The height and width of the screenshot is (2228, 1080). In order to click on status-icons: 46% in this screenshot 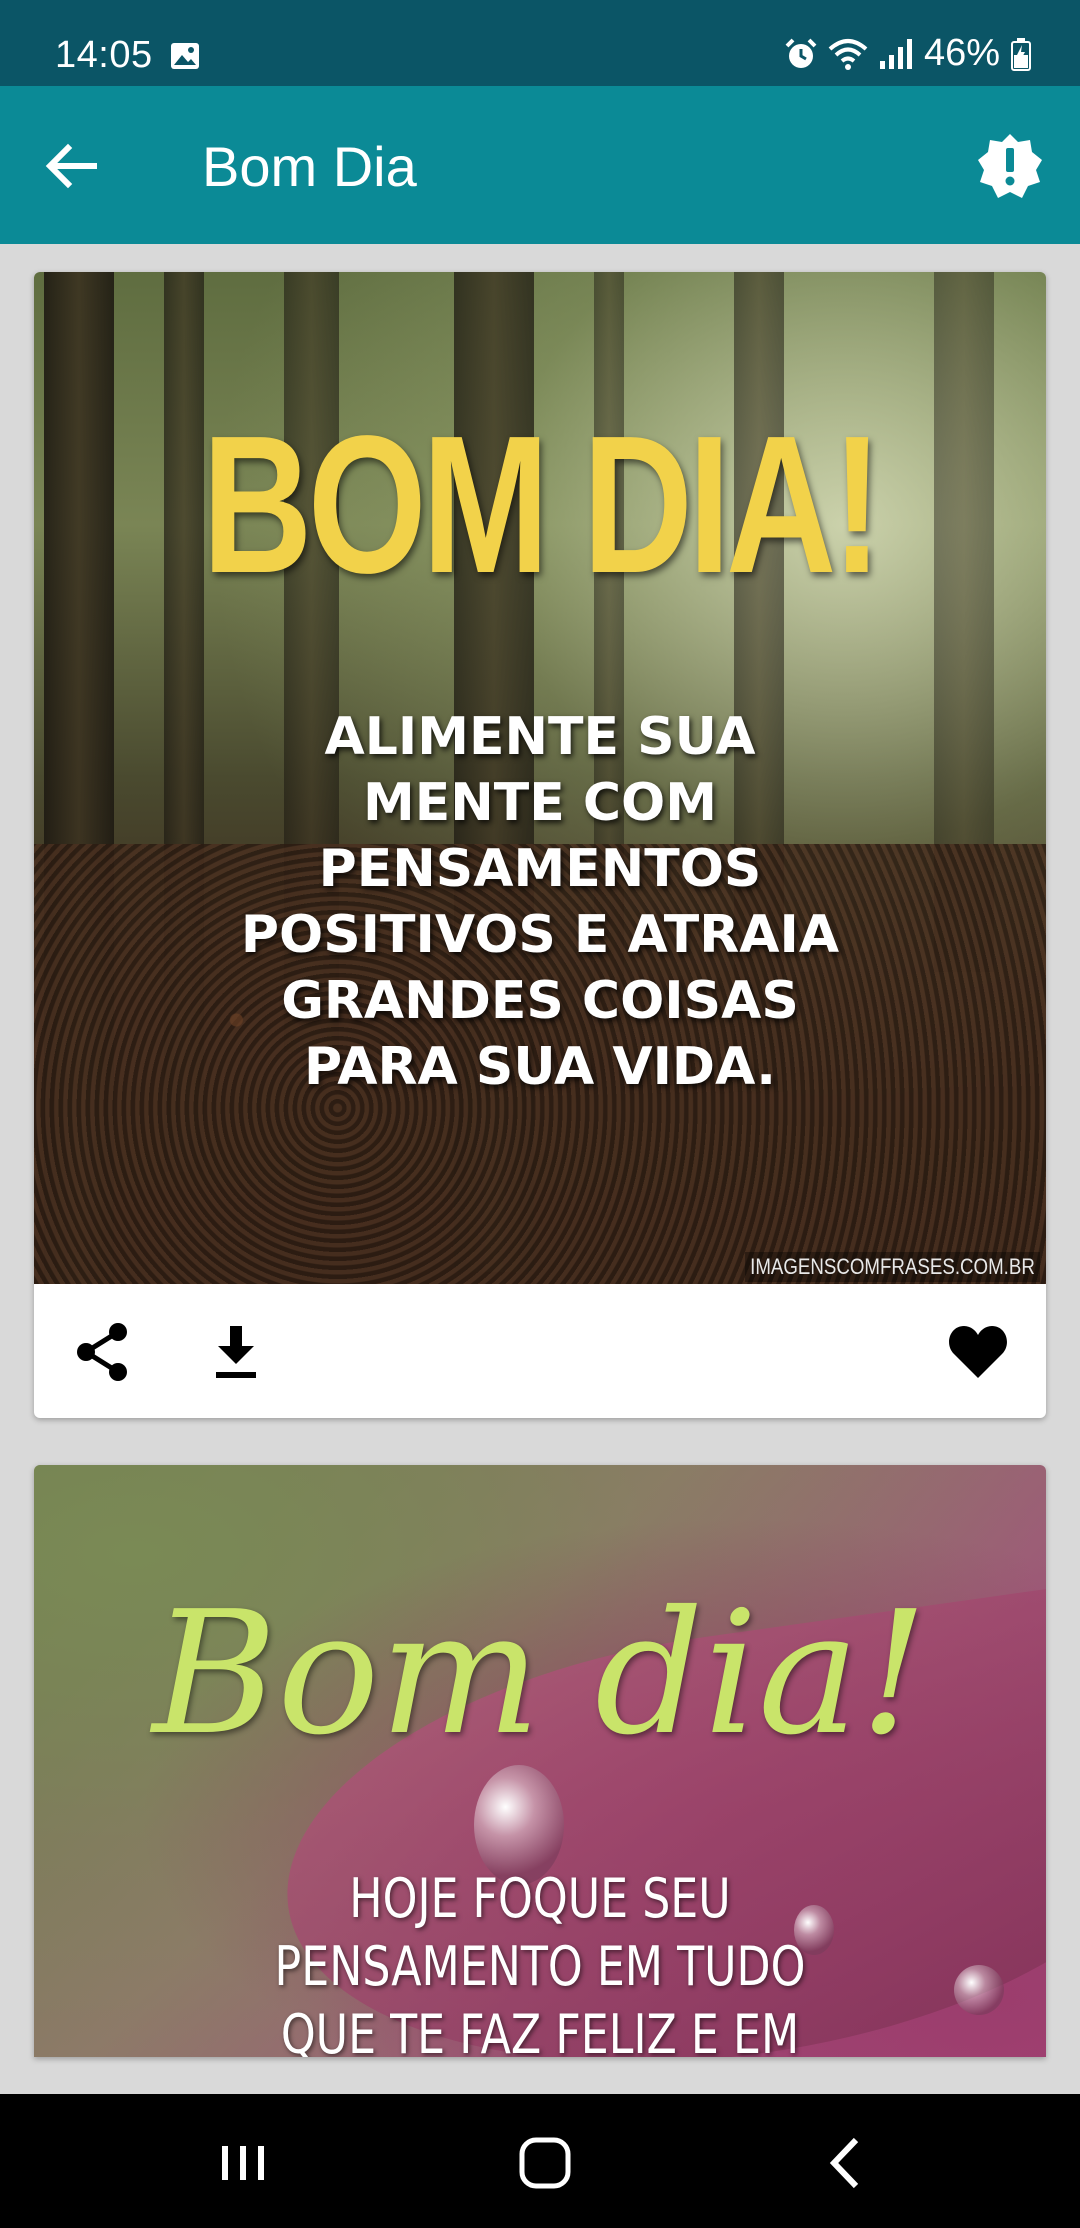, I will do `click(908, 53)`.